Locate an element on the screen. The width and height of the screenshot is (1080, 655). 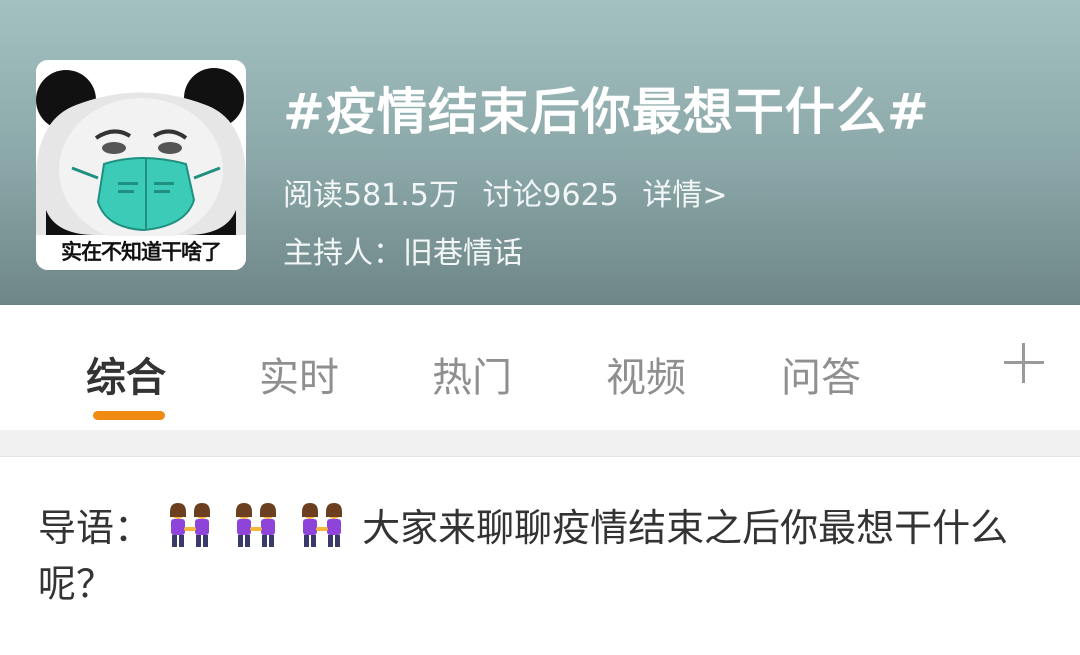
tab-qa: 问答 is located at coordinates (821, 374).